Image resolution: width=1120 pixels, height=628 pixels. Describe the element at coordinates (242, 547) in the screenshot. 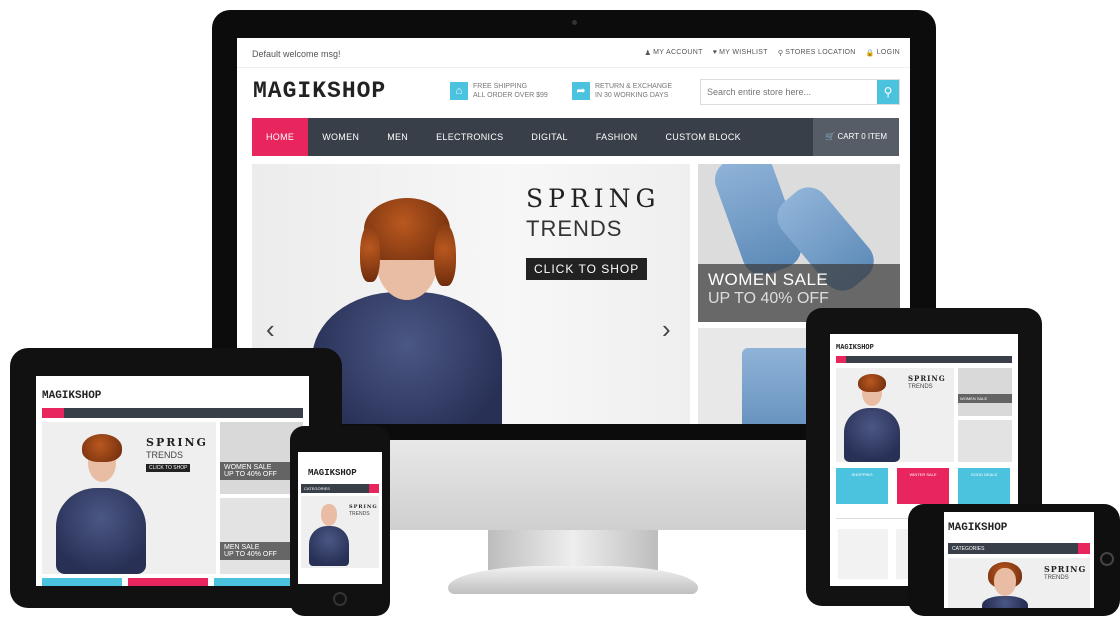

I see `men-sale-title: MEN SALE` at that location.